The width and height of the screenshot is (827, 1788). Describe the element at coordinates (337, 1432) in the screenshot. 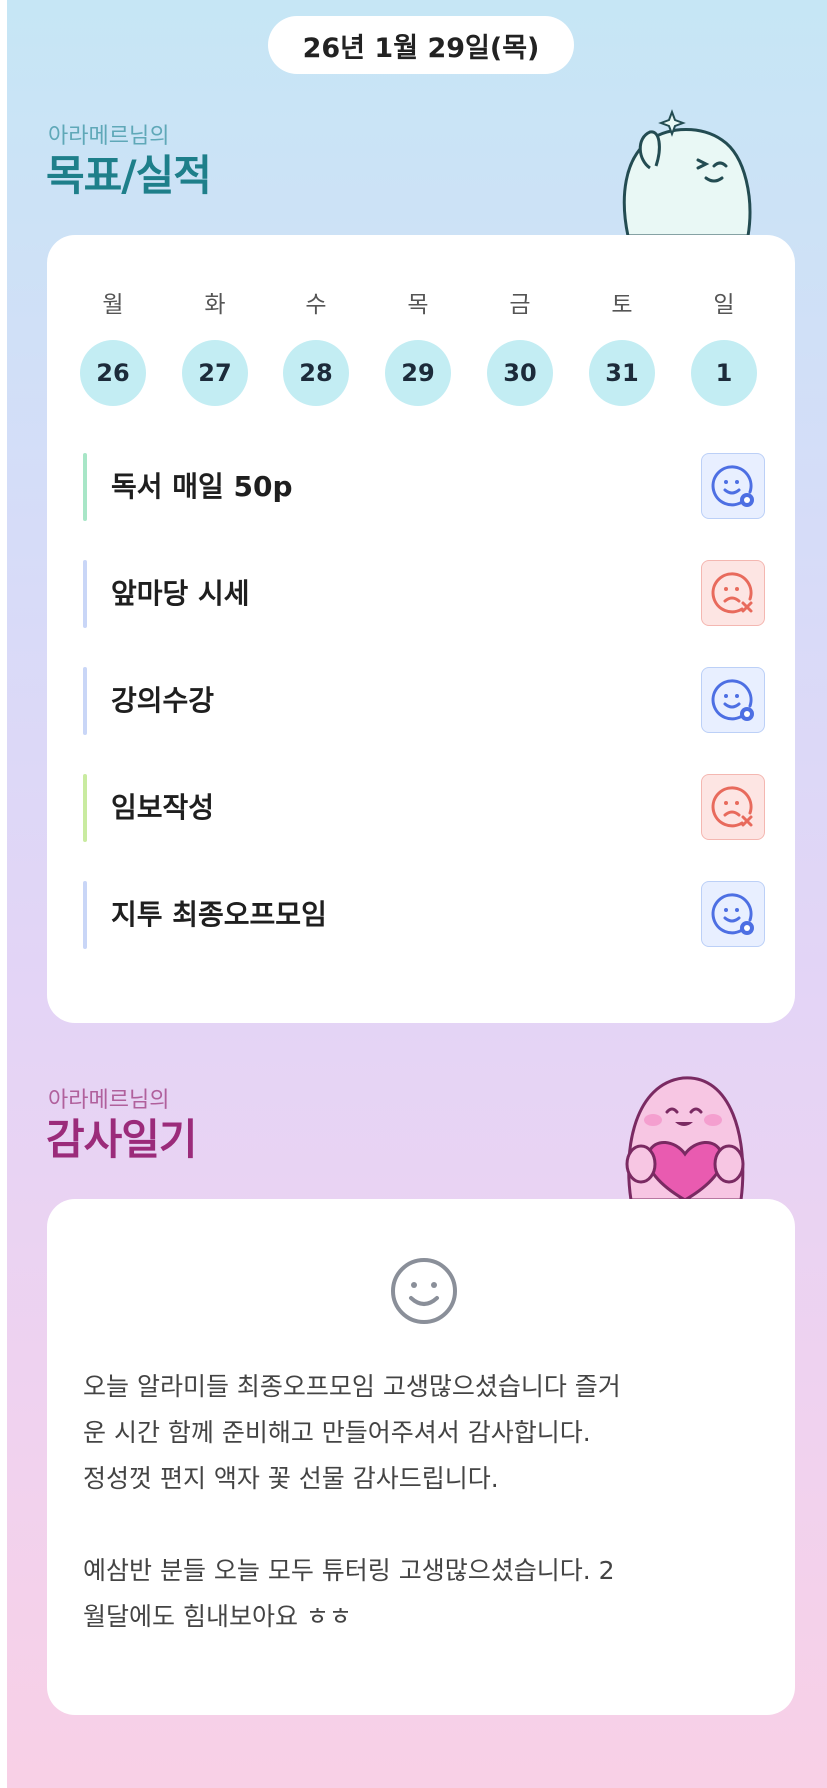

I see `gratitude-line: 운 시간 함께 준비해고 만들어주셔서 감사합니다.` at that location.